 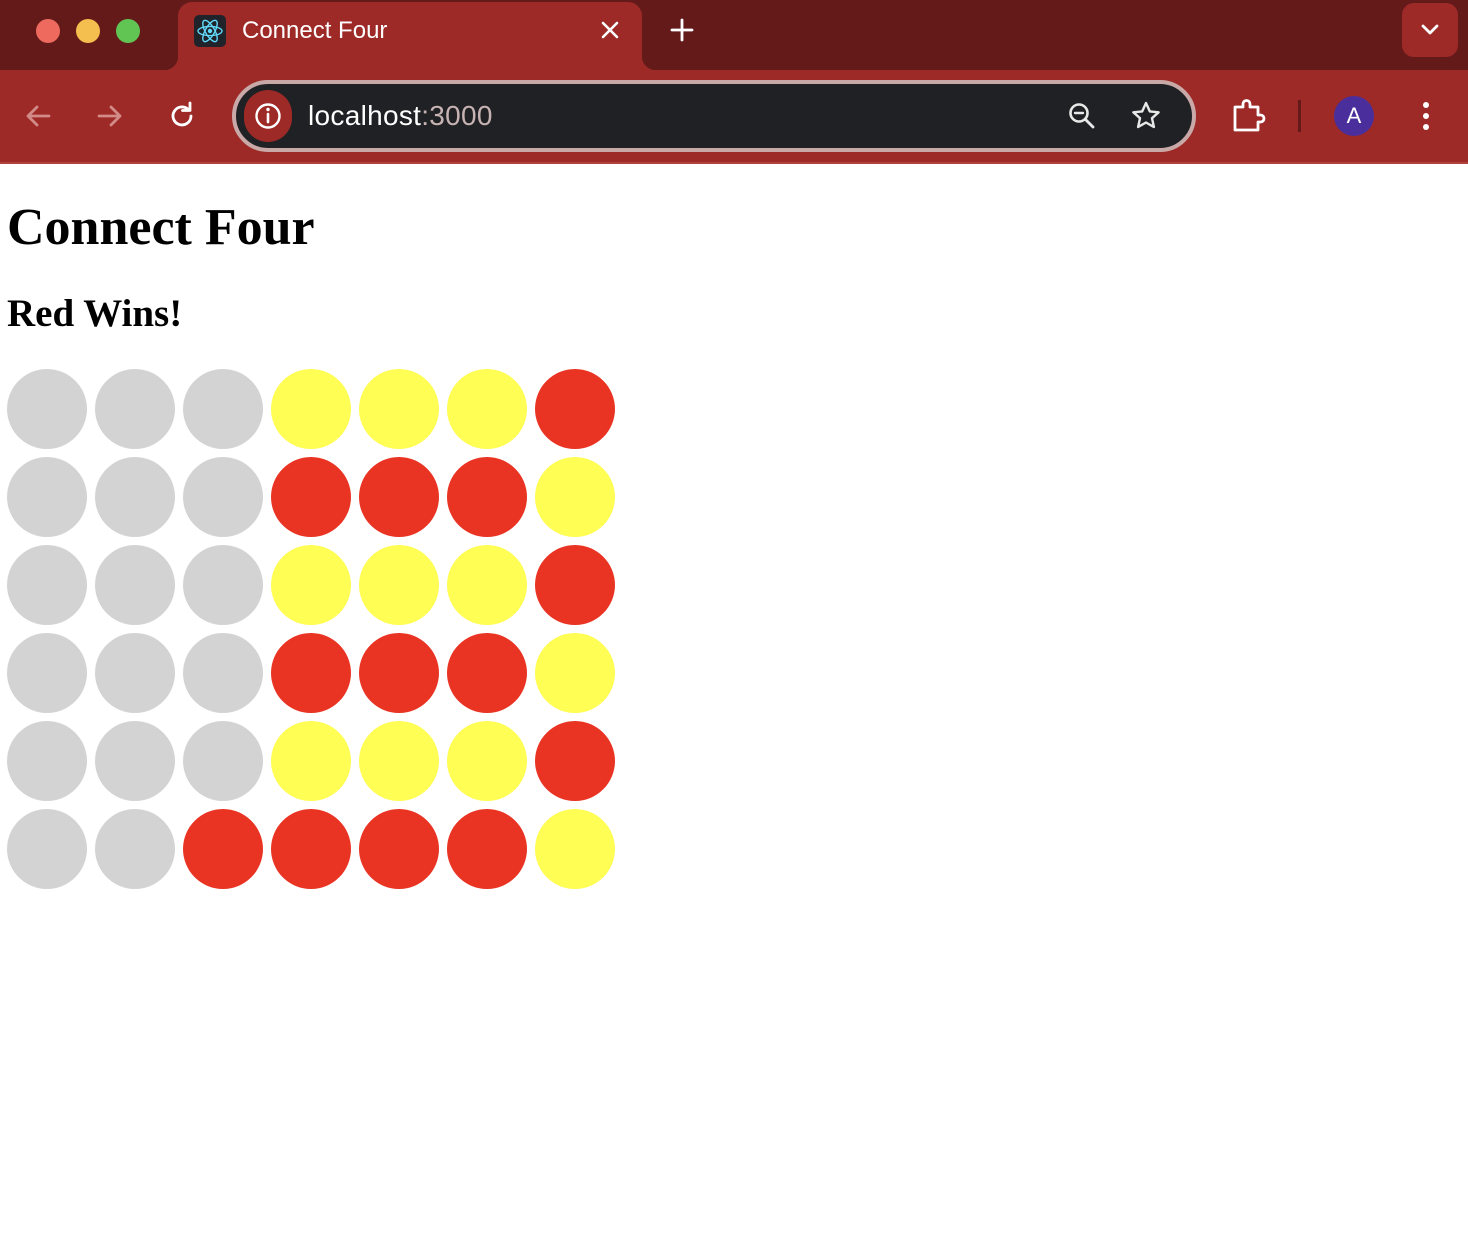 I want to click on minimize-window-button, so click(x=88, y=31).